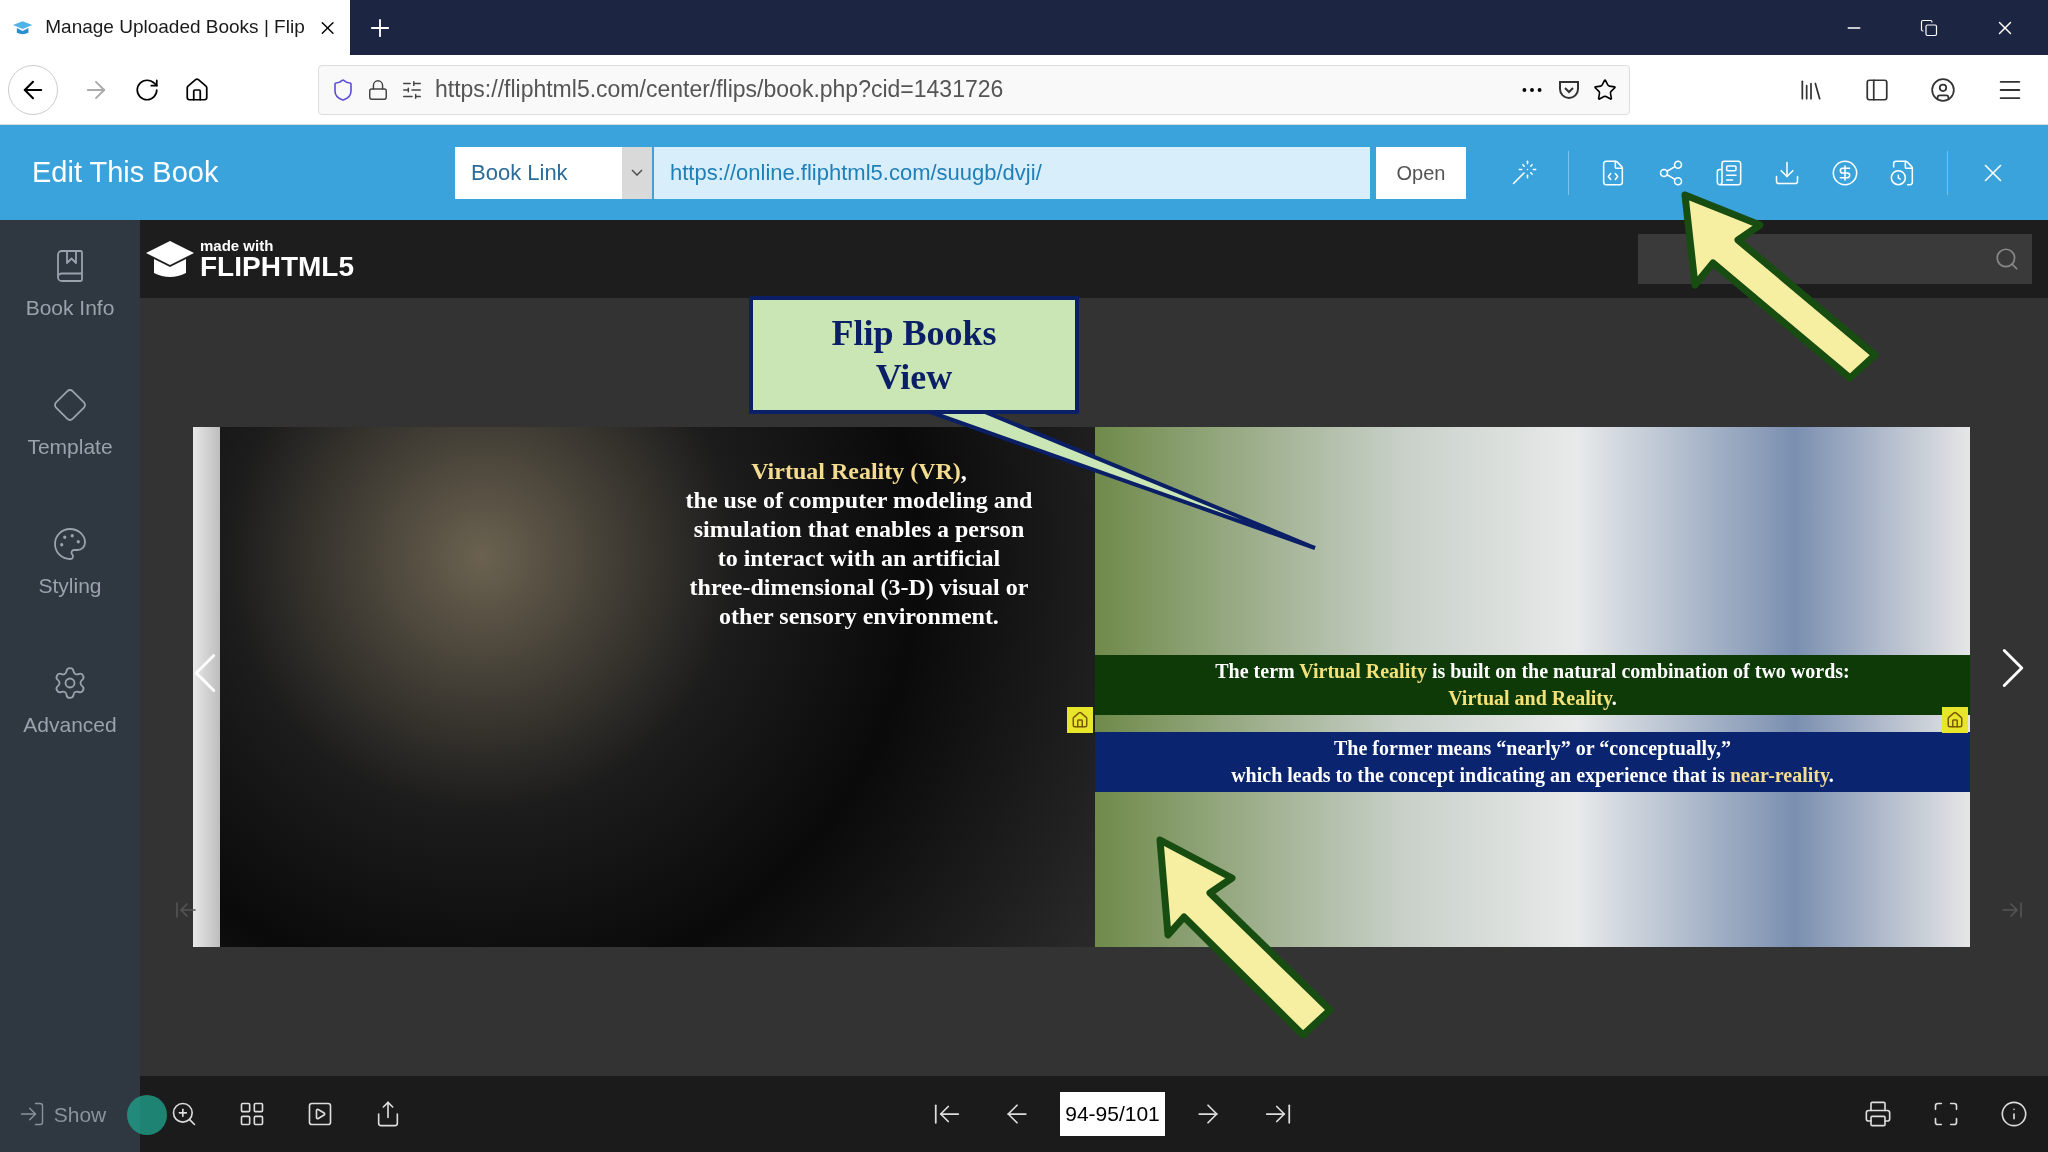 This screenshot has height=1152, width=2048. I want to click on text-banner: The term Virtual Reality is built on the natural combination of two words: Virtual and Reality., so click(1532, 685).